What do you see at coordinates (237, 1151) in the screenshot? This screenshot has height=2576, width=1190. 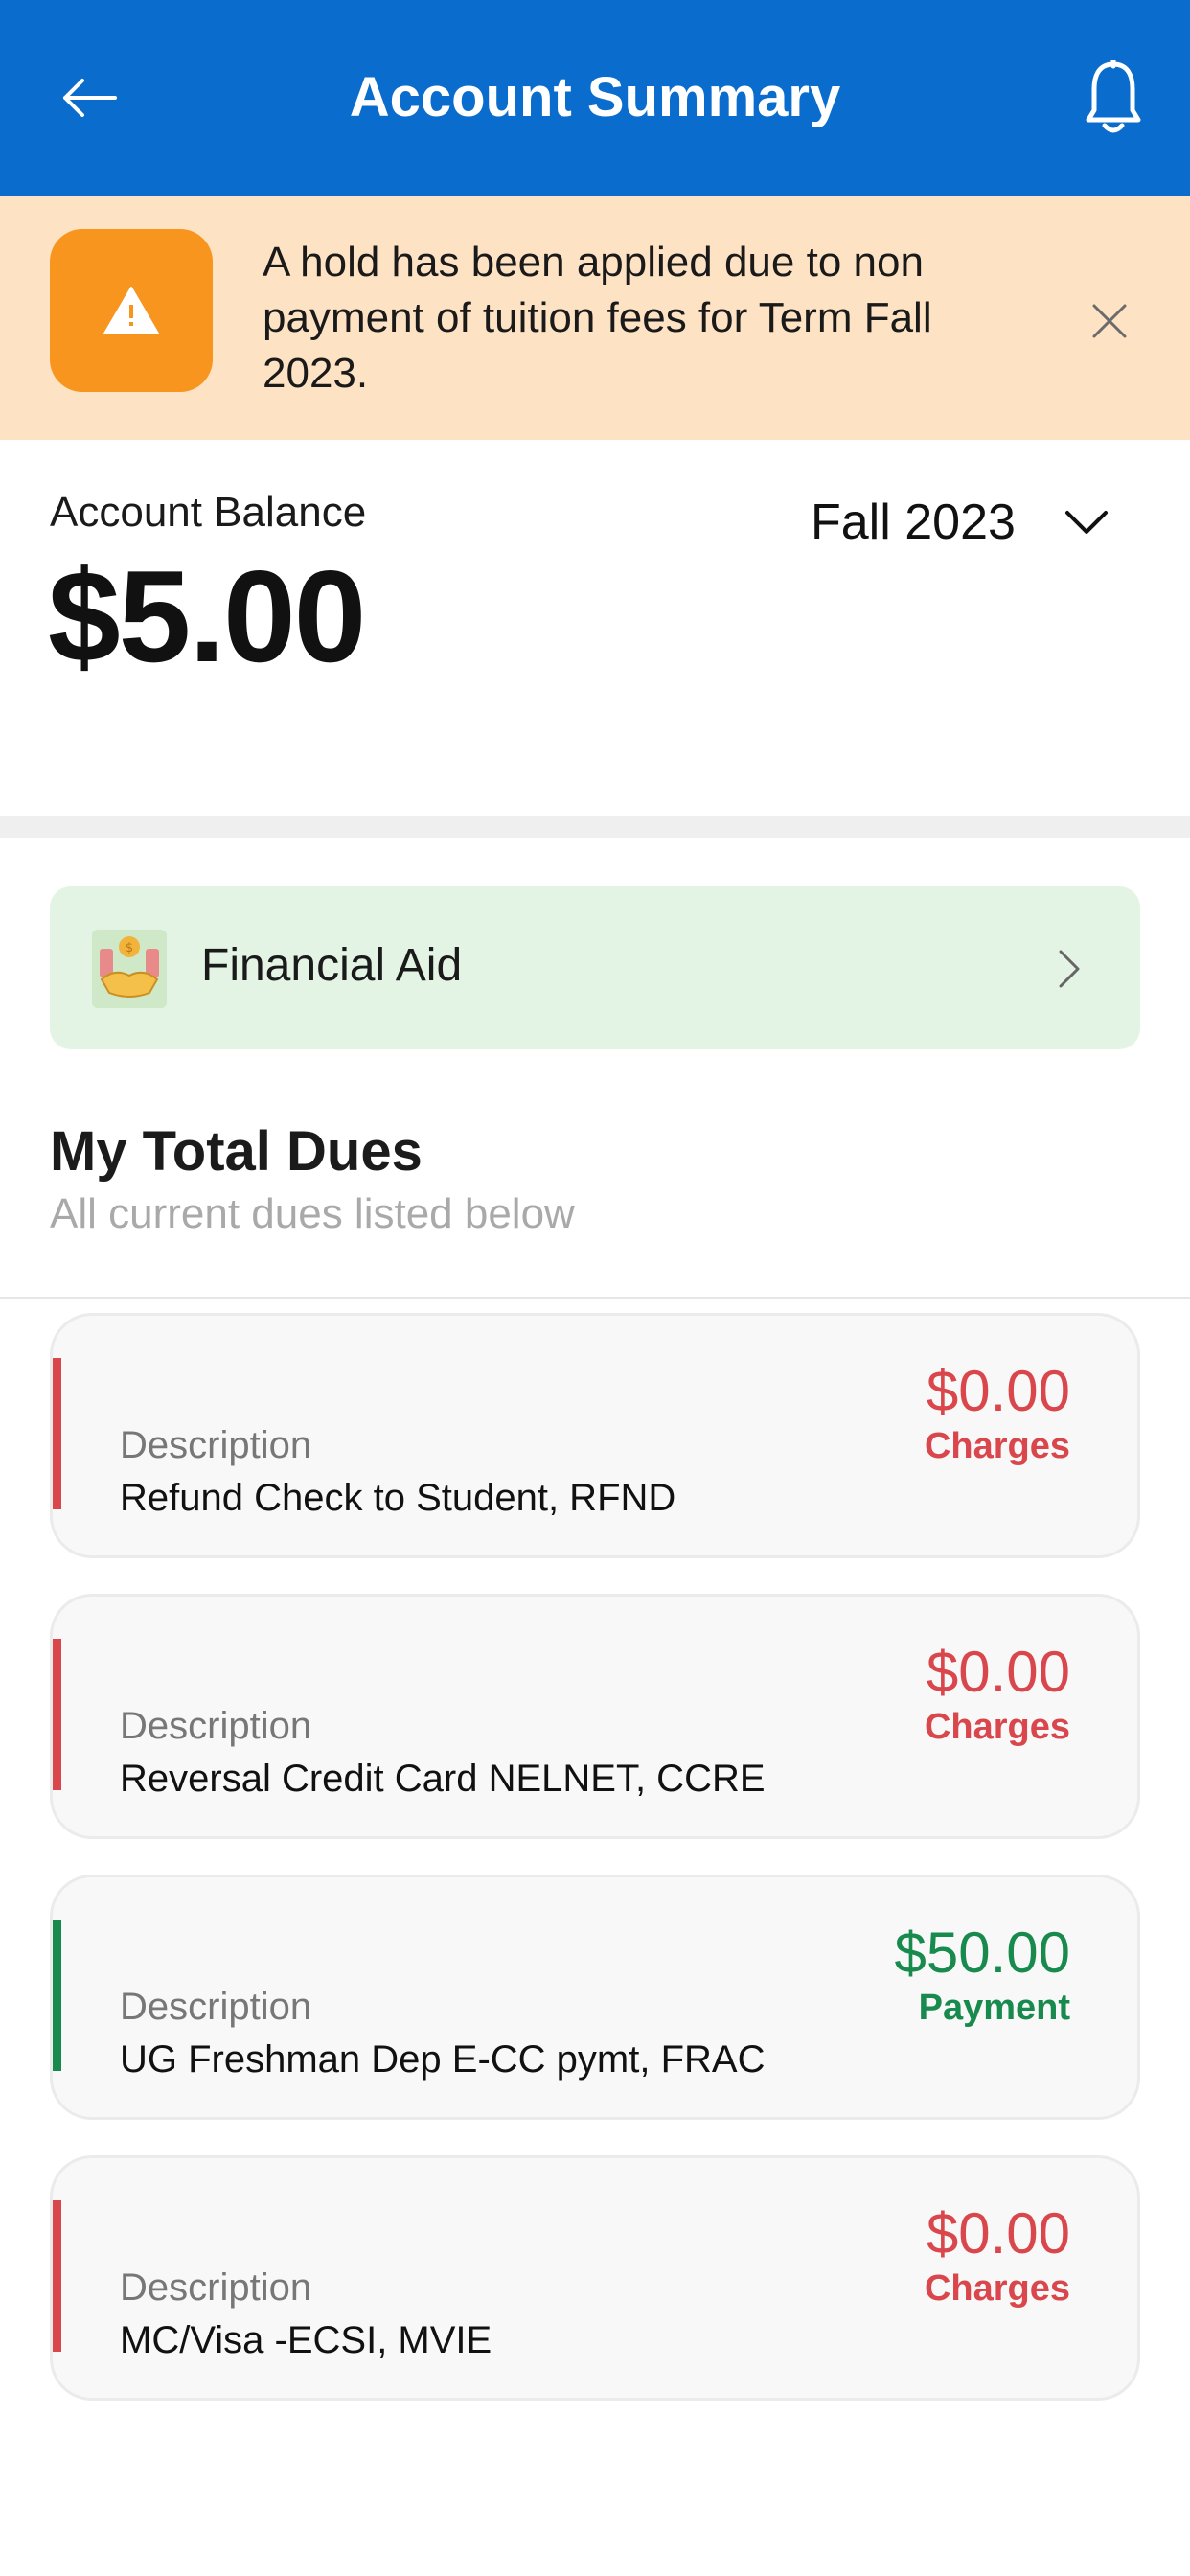 I see `dues-title: My Total Dues` at bounding box center [237, 1151].